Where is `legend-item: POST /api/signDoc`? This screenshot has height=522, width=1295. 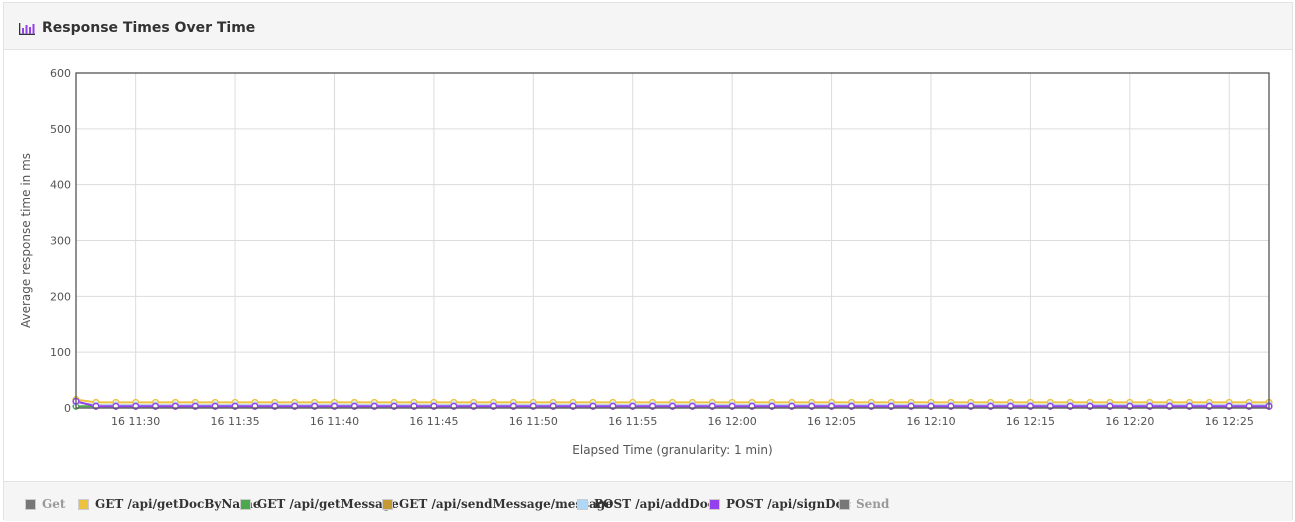
legend-item: POST /api/signDoc is located at coordinates (780, 504).